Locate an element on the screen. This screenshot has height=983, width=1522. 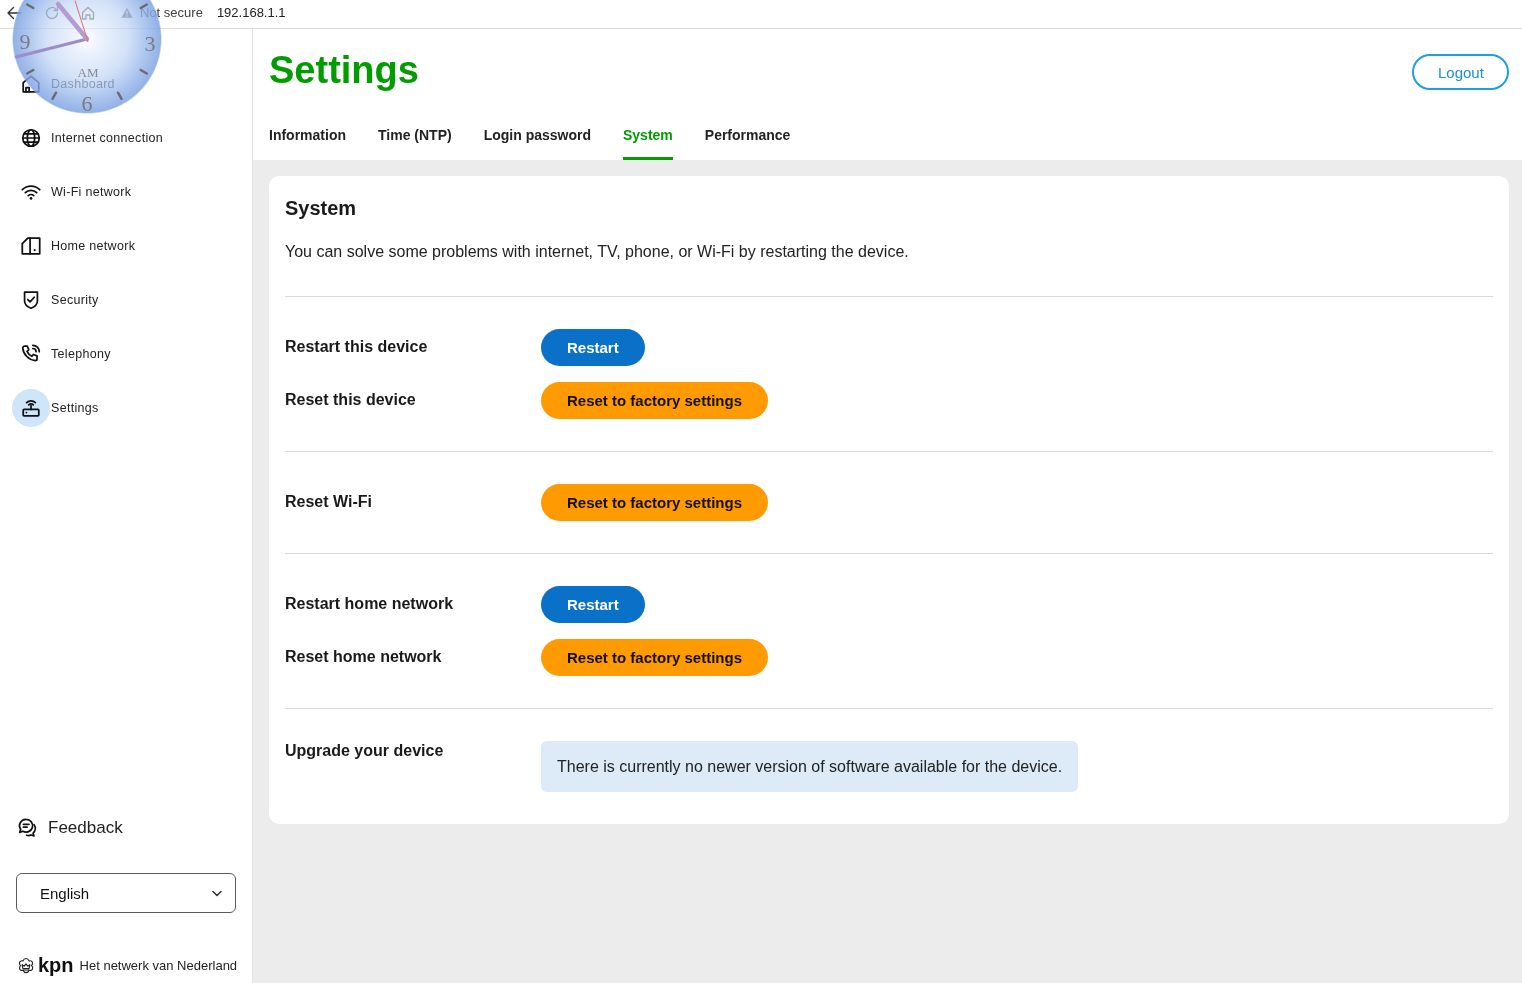
setting-label: Restart home network is located at coordinates (370, 604).